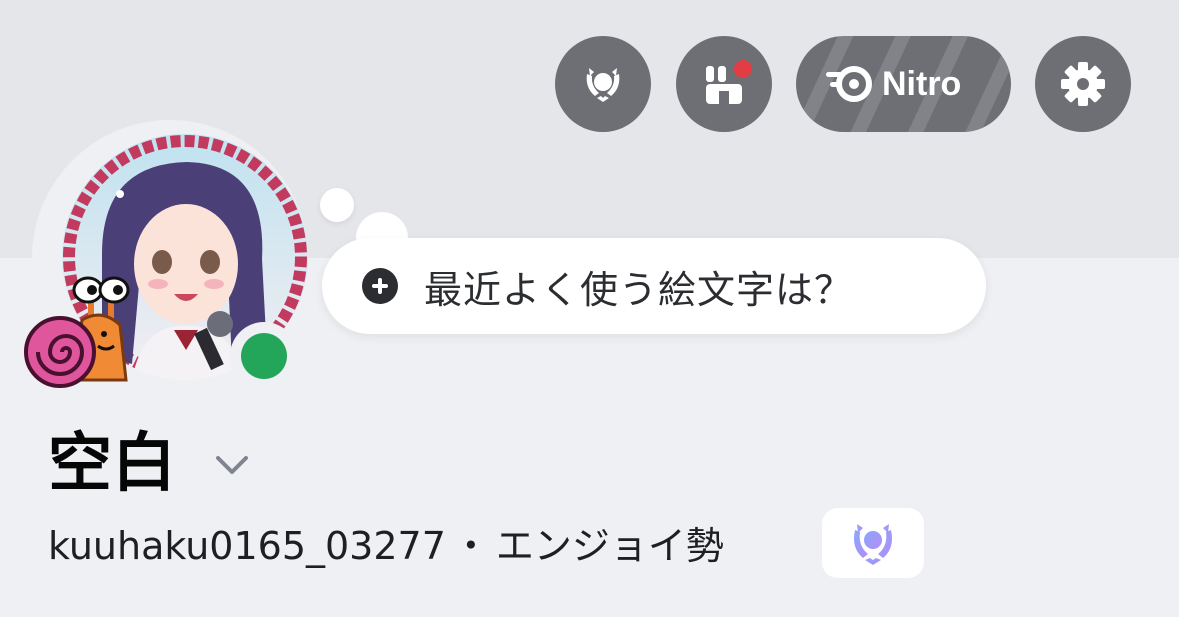 The image size is (1179, 617). What do you see at coordinates (380, 286) in the screenshot?
I see `plus-icon` at bounding box center [380, 286].